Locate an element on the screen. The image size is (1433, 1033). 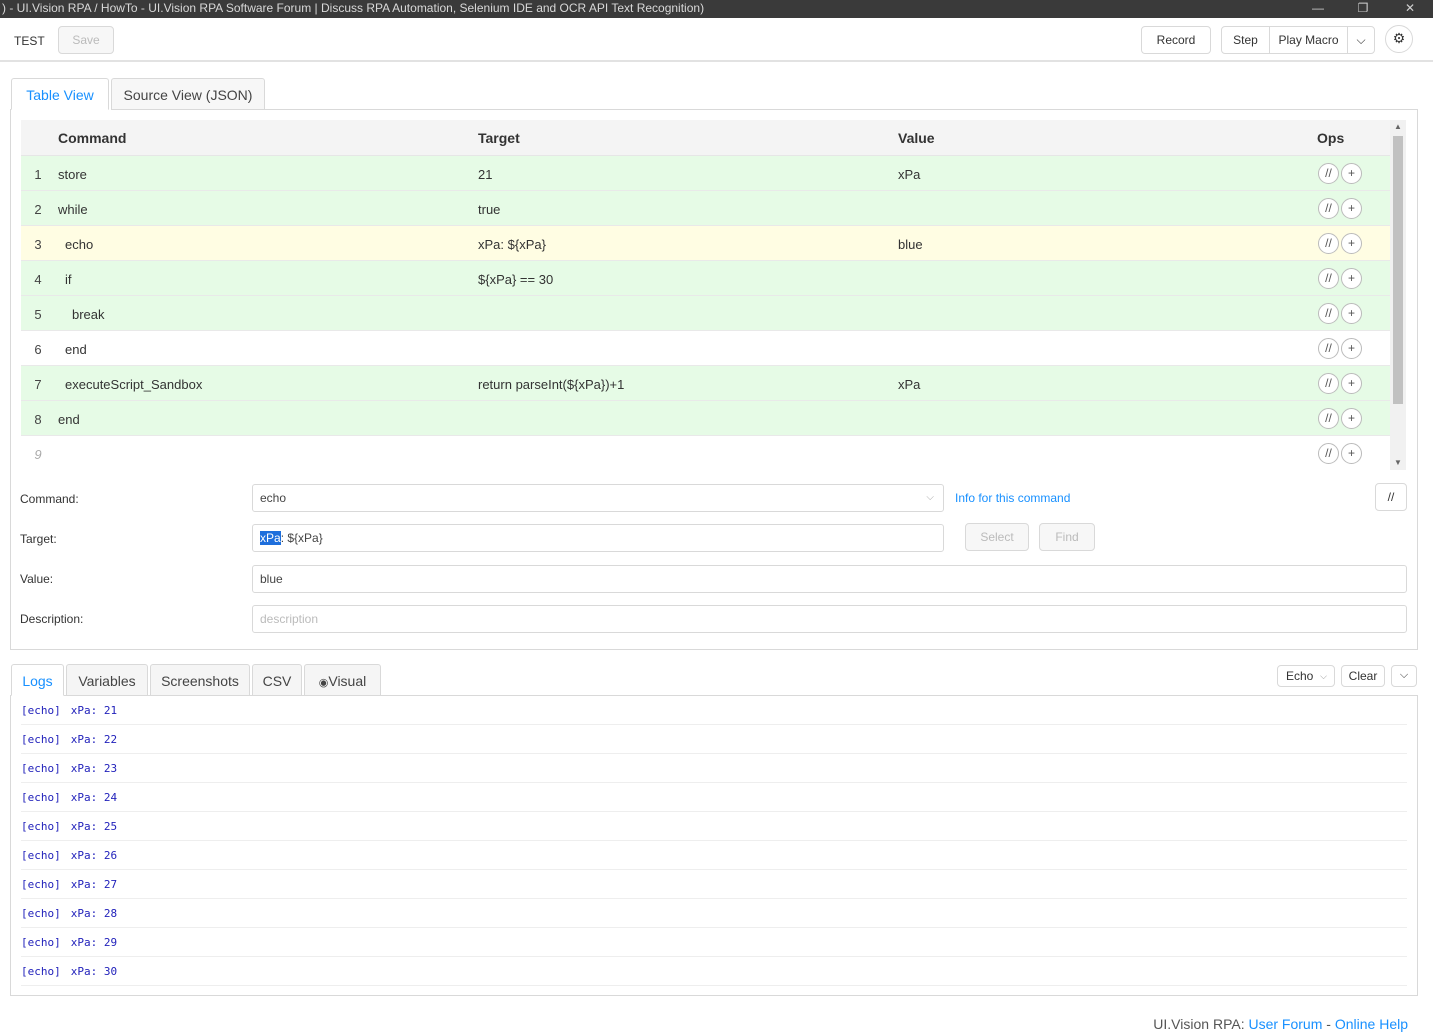
play-options-chevron-icon: ⌵ is located at coordinates (1361, 40).